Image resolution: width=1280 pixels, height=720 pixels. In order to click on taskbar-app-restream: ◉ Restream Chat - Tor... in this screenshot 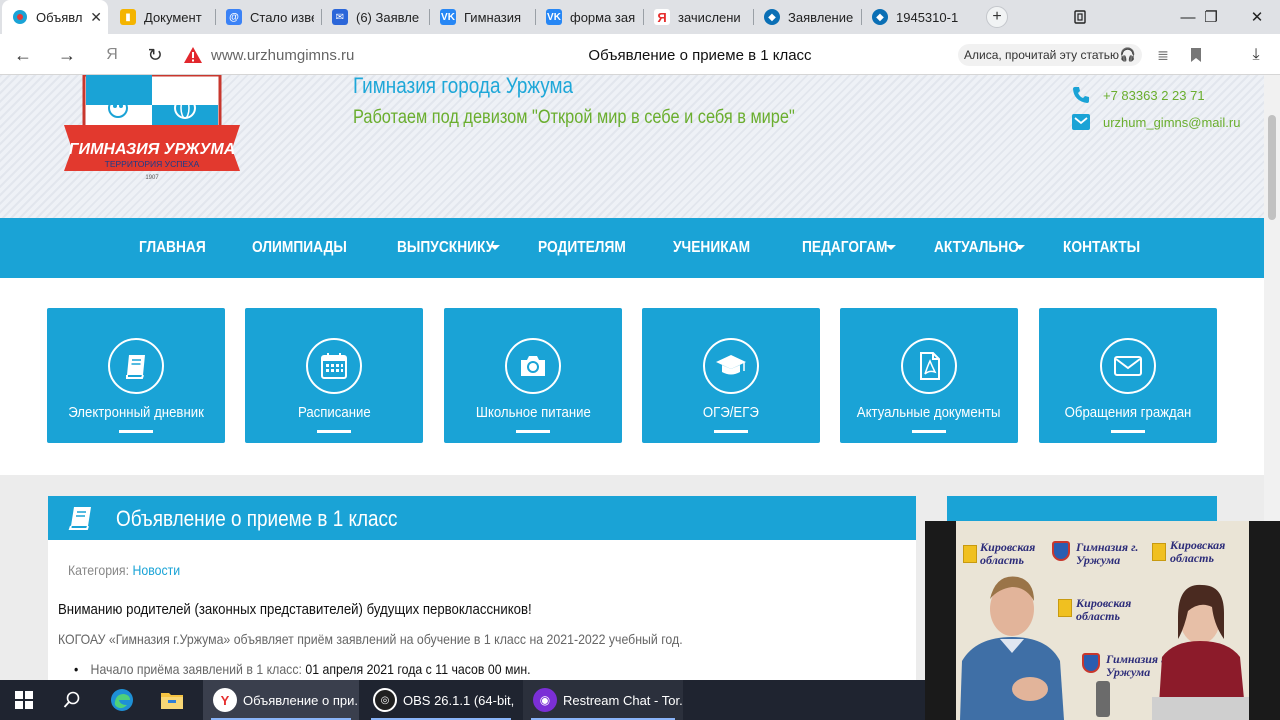, I will do `click(603, 700)`.